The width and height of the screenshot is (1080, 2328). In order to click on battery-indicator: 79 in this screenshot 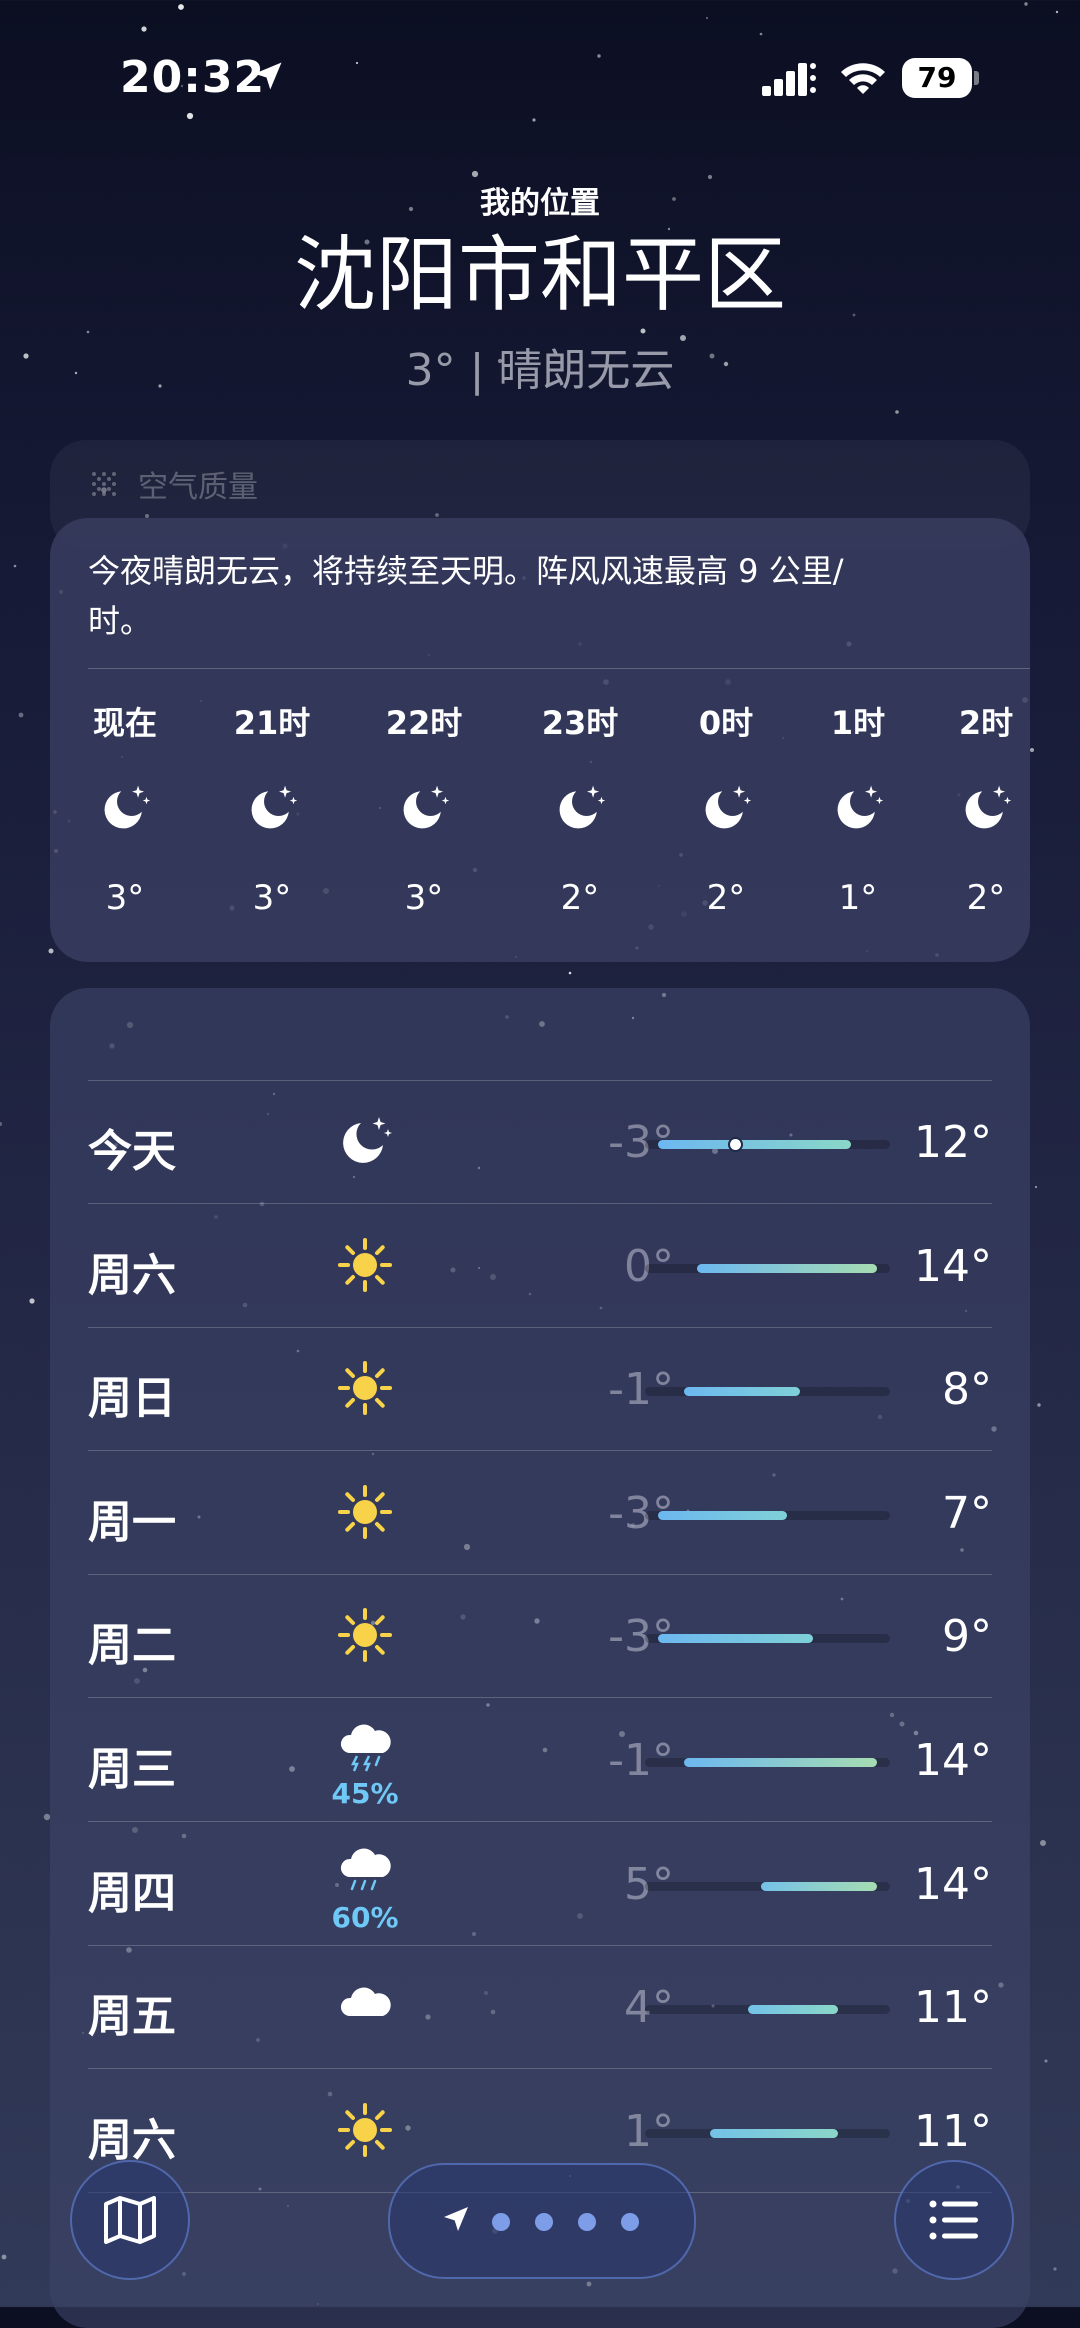, I will do `click(941, 78)`.